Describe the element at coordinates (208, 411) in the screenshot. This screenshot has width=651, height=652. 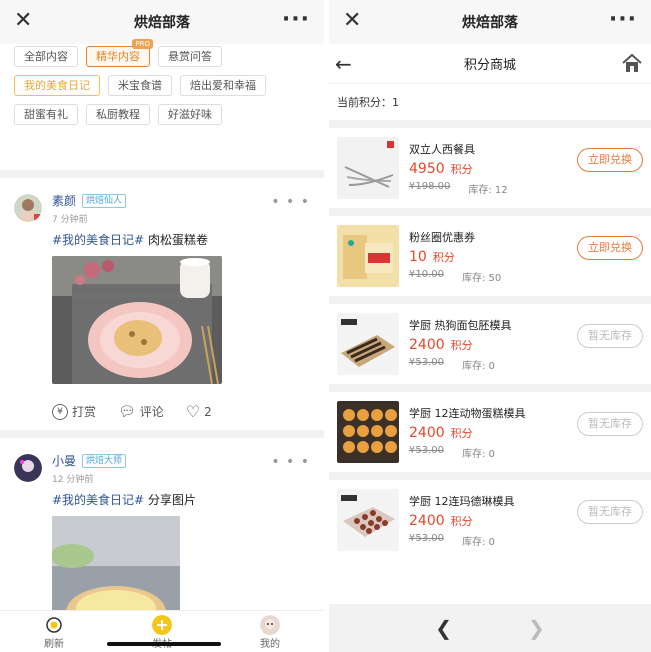
I see `like-count: 2` at that location.